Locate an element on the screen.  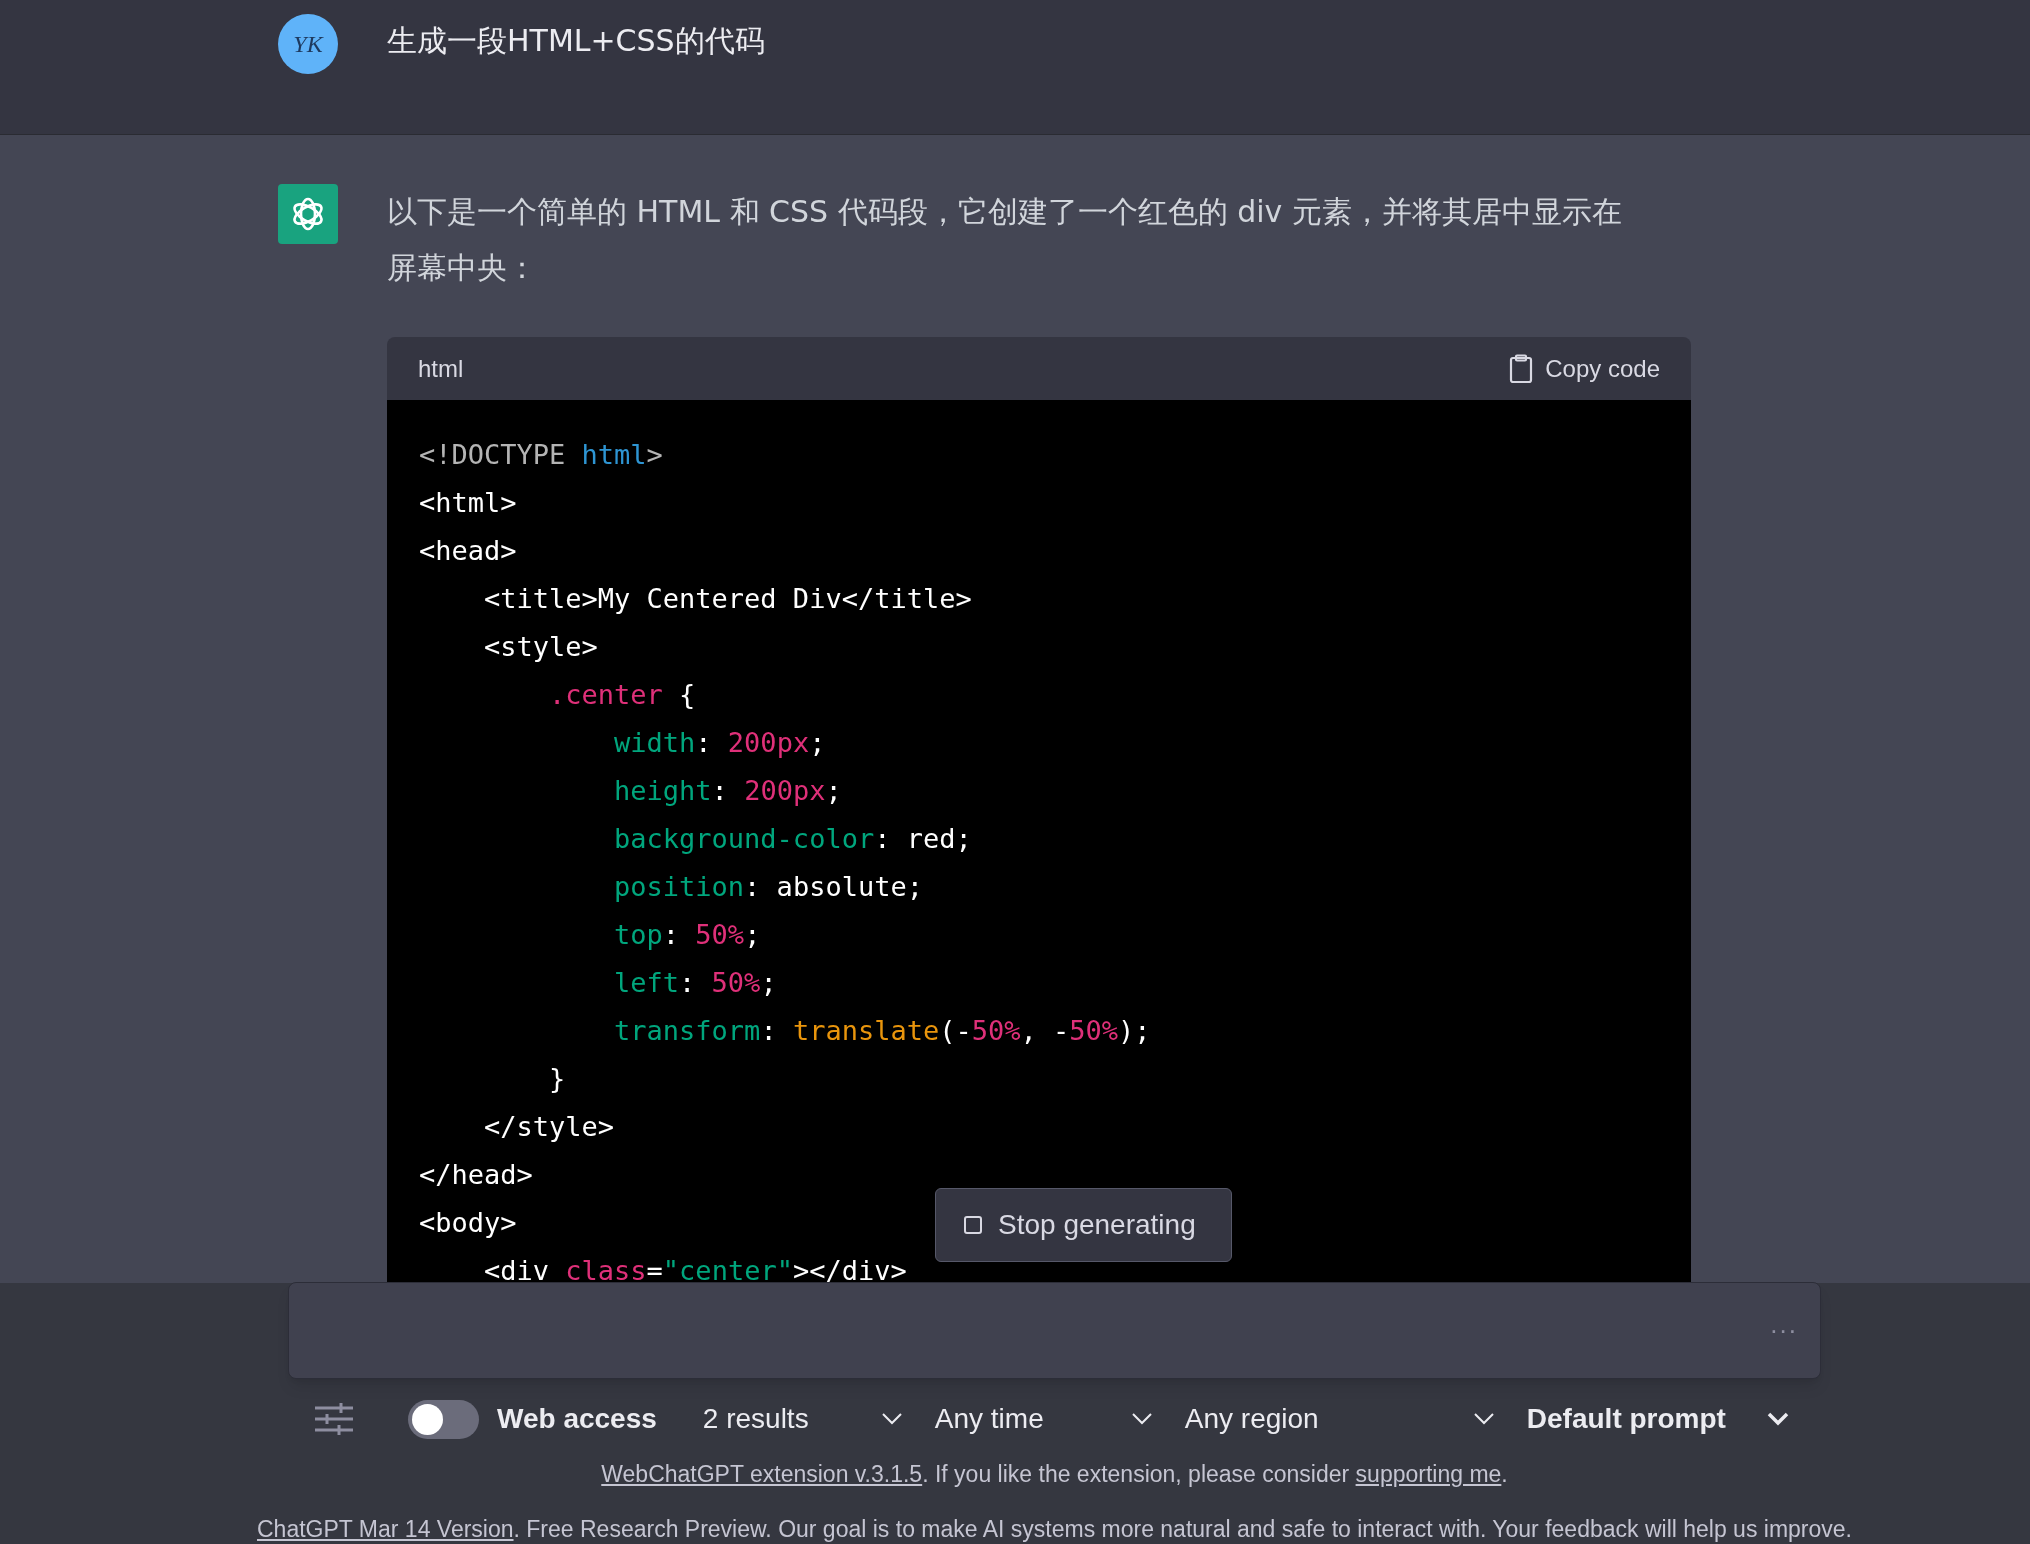
code-line: height: 200px; is located at coordinates (727, 791).